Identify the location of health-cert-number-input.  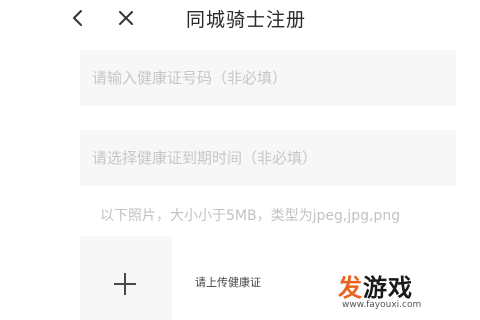
(268, 78).